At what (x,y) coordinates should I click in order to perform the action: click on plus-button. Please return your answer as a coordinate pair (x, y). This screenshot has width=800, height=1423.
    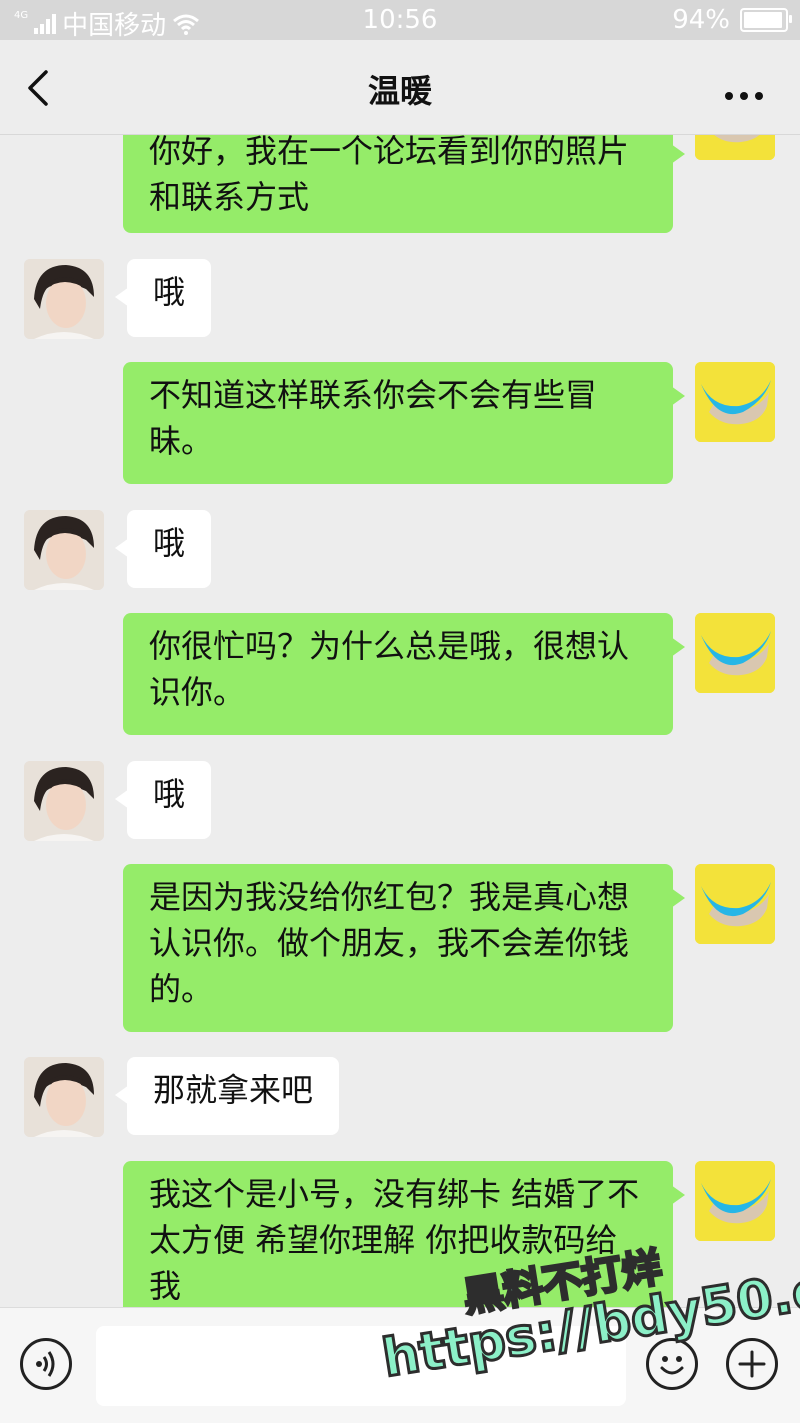
    Looking at the image, I should click on (752, 1364).